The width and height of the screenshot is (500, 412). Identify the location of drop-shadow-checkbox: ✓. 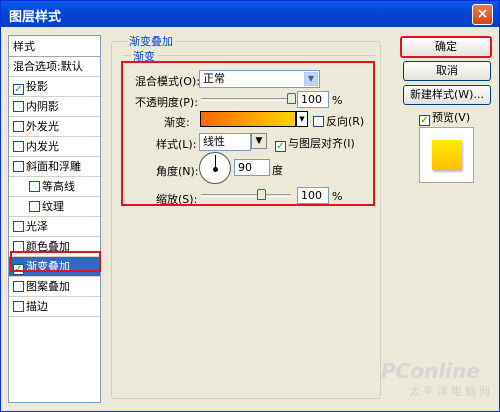
(18, 89).